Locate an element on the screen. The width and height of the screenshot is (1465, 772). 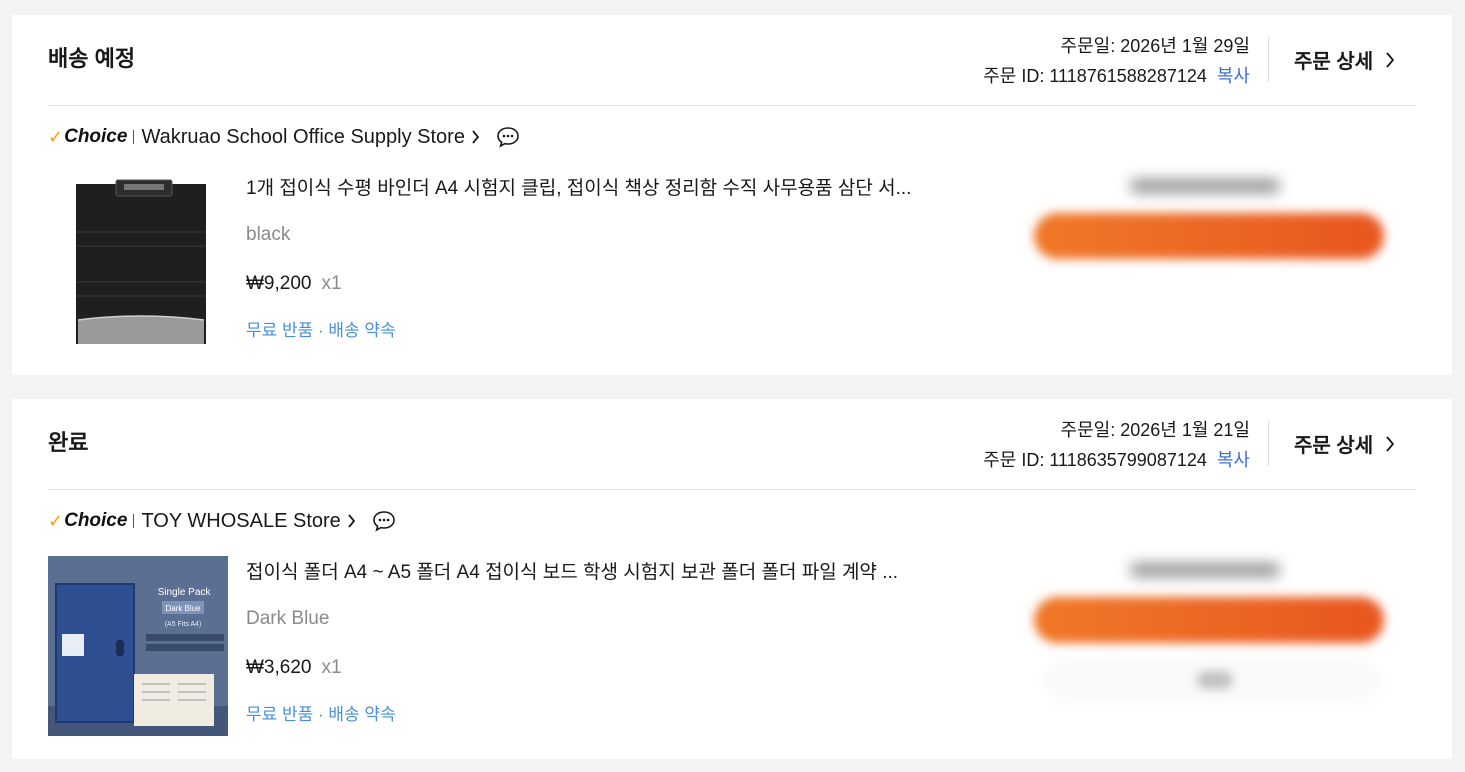
order-id-row: 주문 ID: 1118761588287124 복사 is located at coordinates (1116, 76).